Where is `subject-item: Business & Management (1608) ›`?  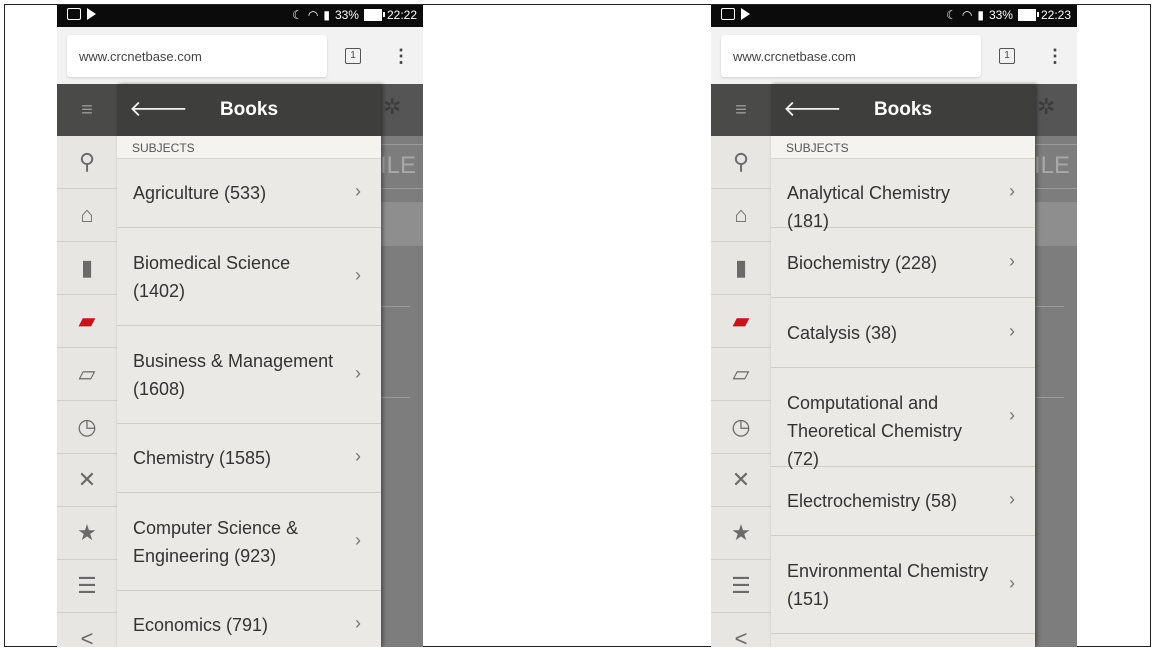 subject-item: Business & Management (1608) › is located at coordinates (249, 375).